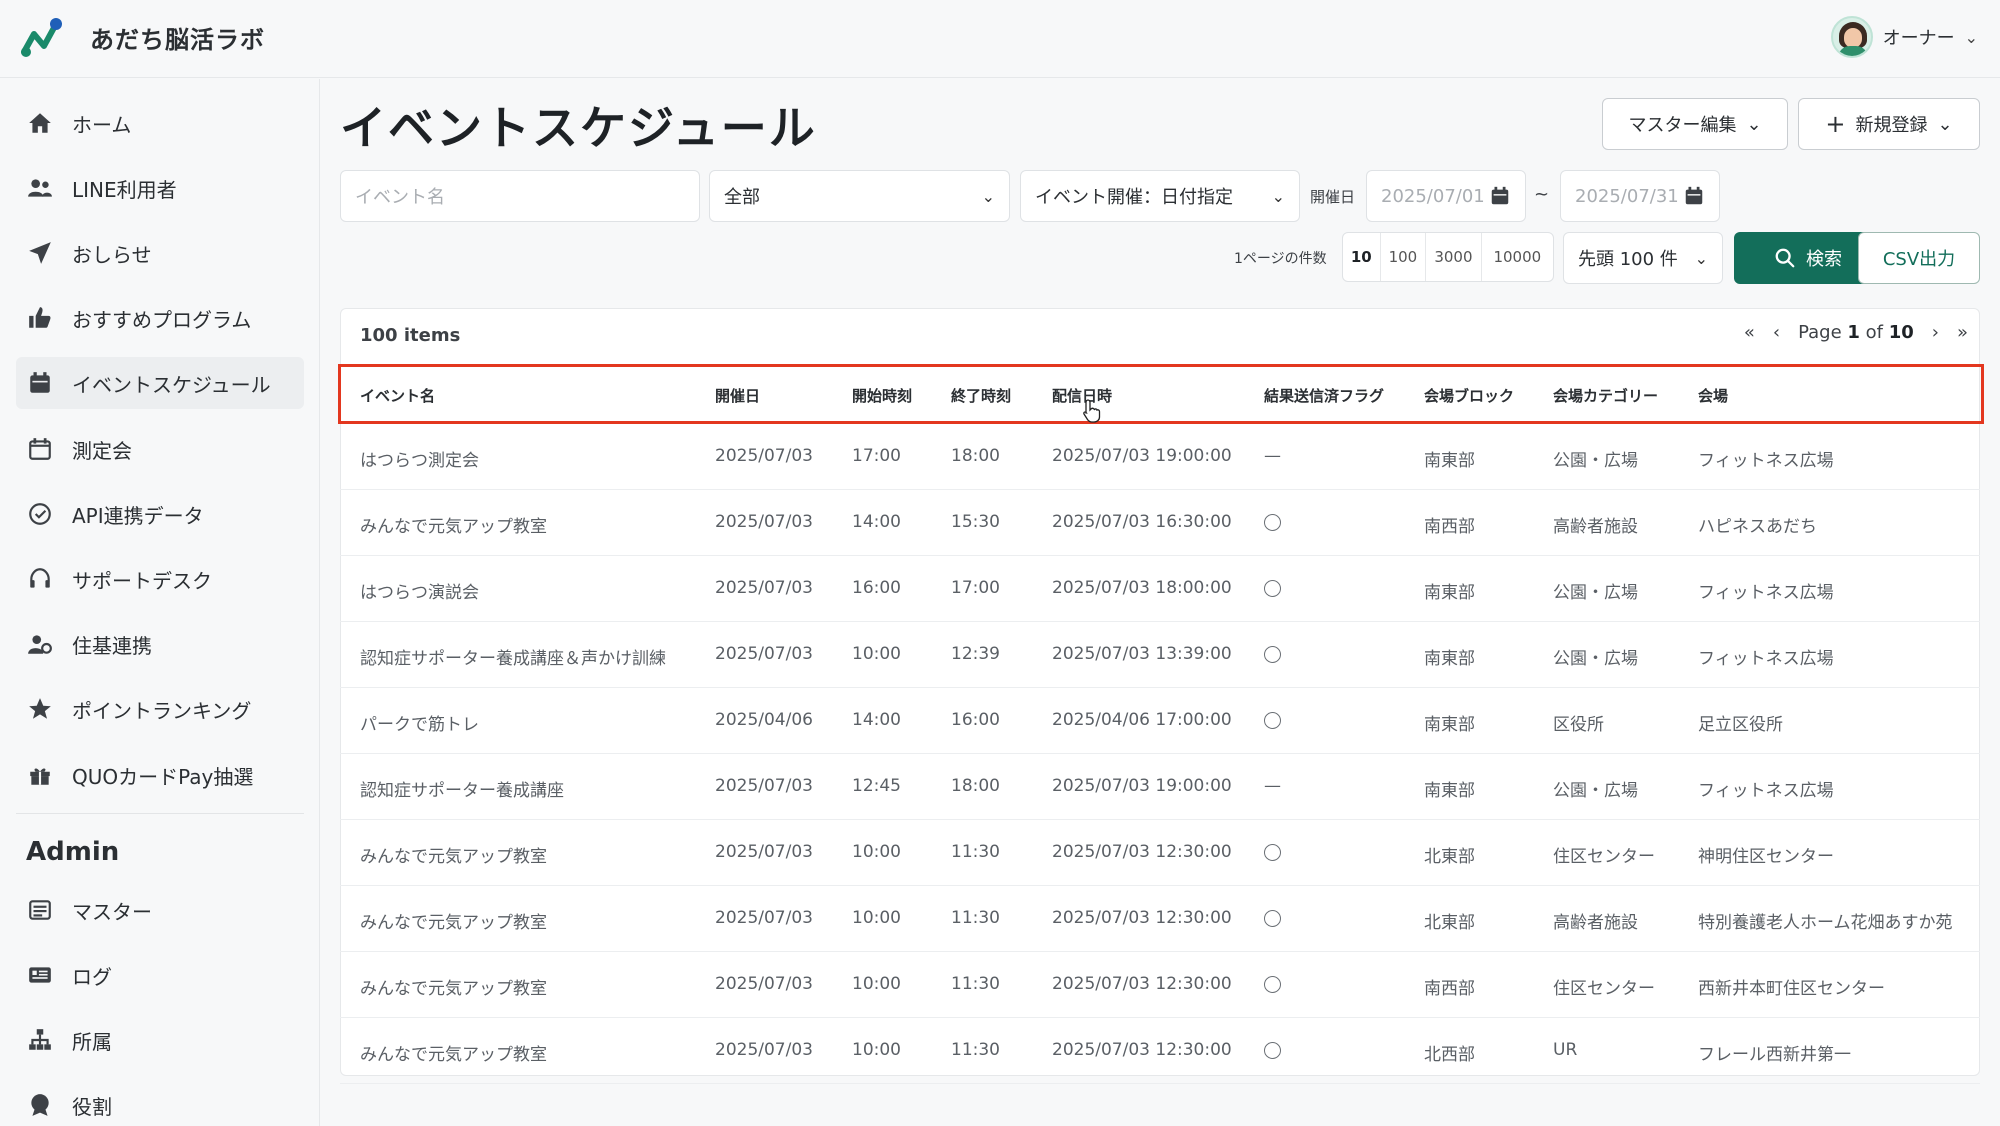 This screenshot has height=1126, width=2000. What do you see at coordinates (40, 709) in the screenshot?
I see `star-icon` at bounding box center [40, 709].